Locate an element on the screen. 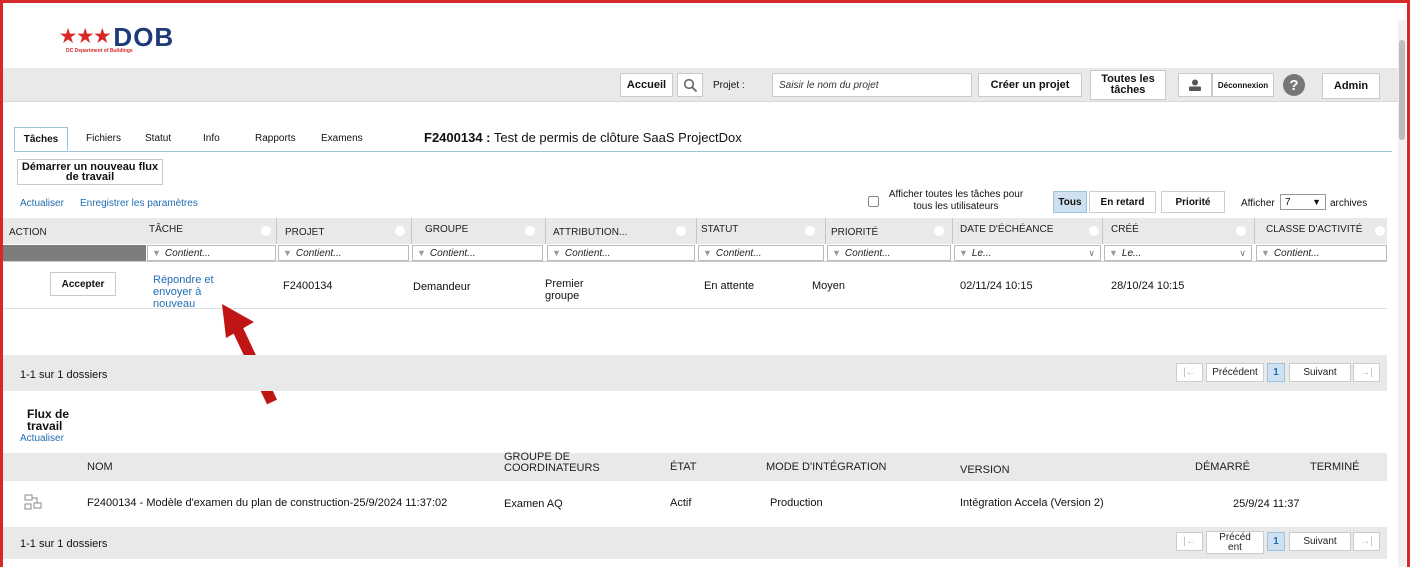 The width and height of the screenshot is (1410, 567). tab-files: Fichiers is located at coordinates (103, 138).